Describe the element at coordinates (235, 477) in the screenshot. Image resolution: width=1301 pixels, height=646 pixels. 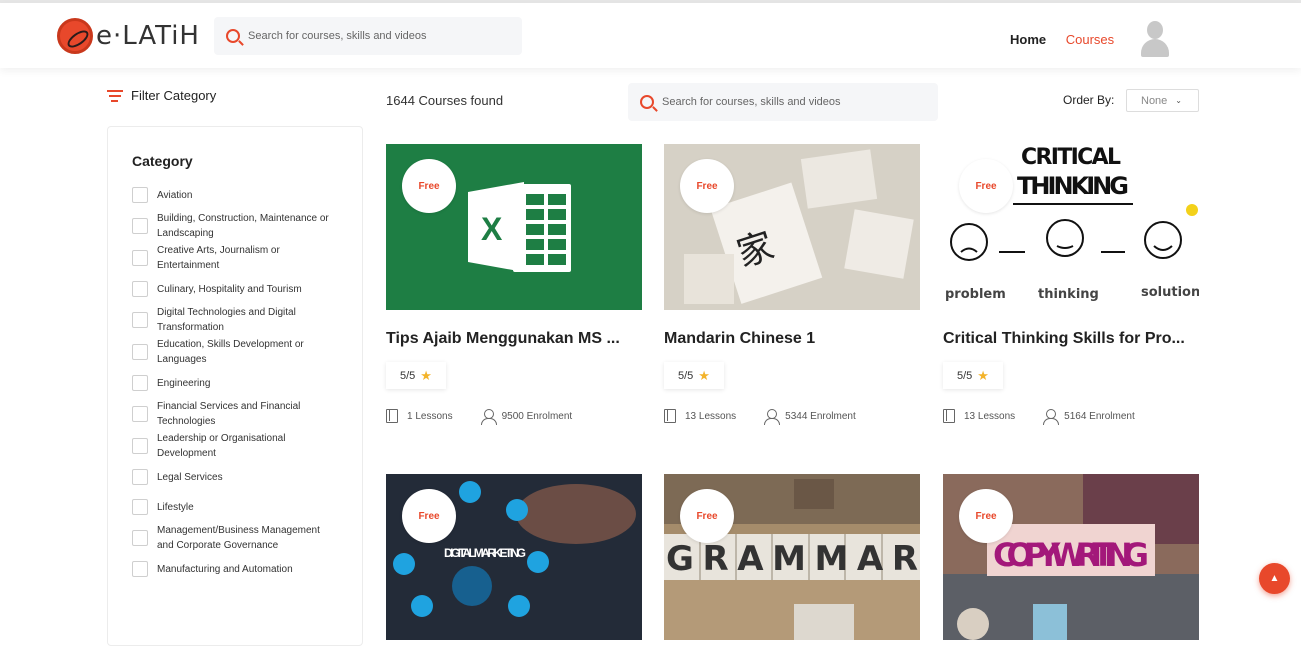
I see `category-item: Legal Services` at that location.